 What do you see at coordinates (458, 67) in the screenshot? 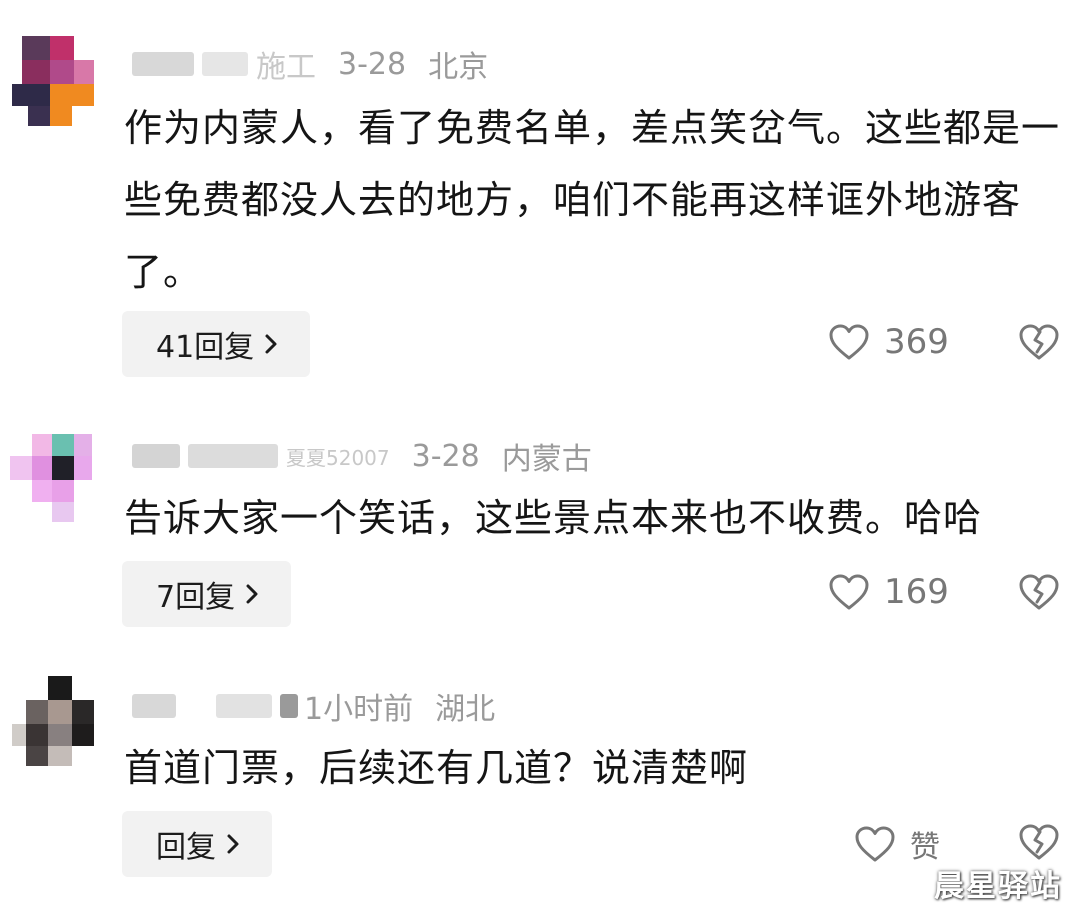
I see `comment-location: 北京` at bounding box center [458, 67].